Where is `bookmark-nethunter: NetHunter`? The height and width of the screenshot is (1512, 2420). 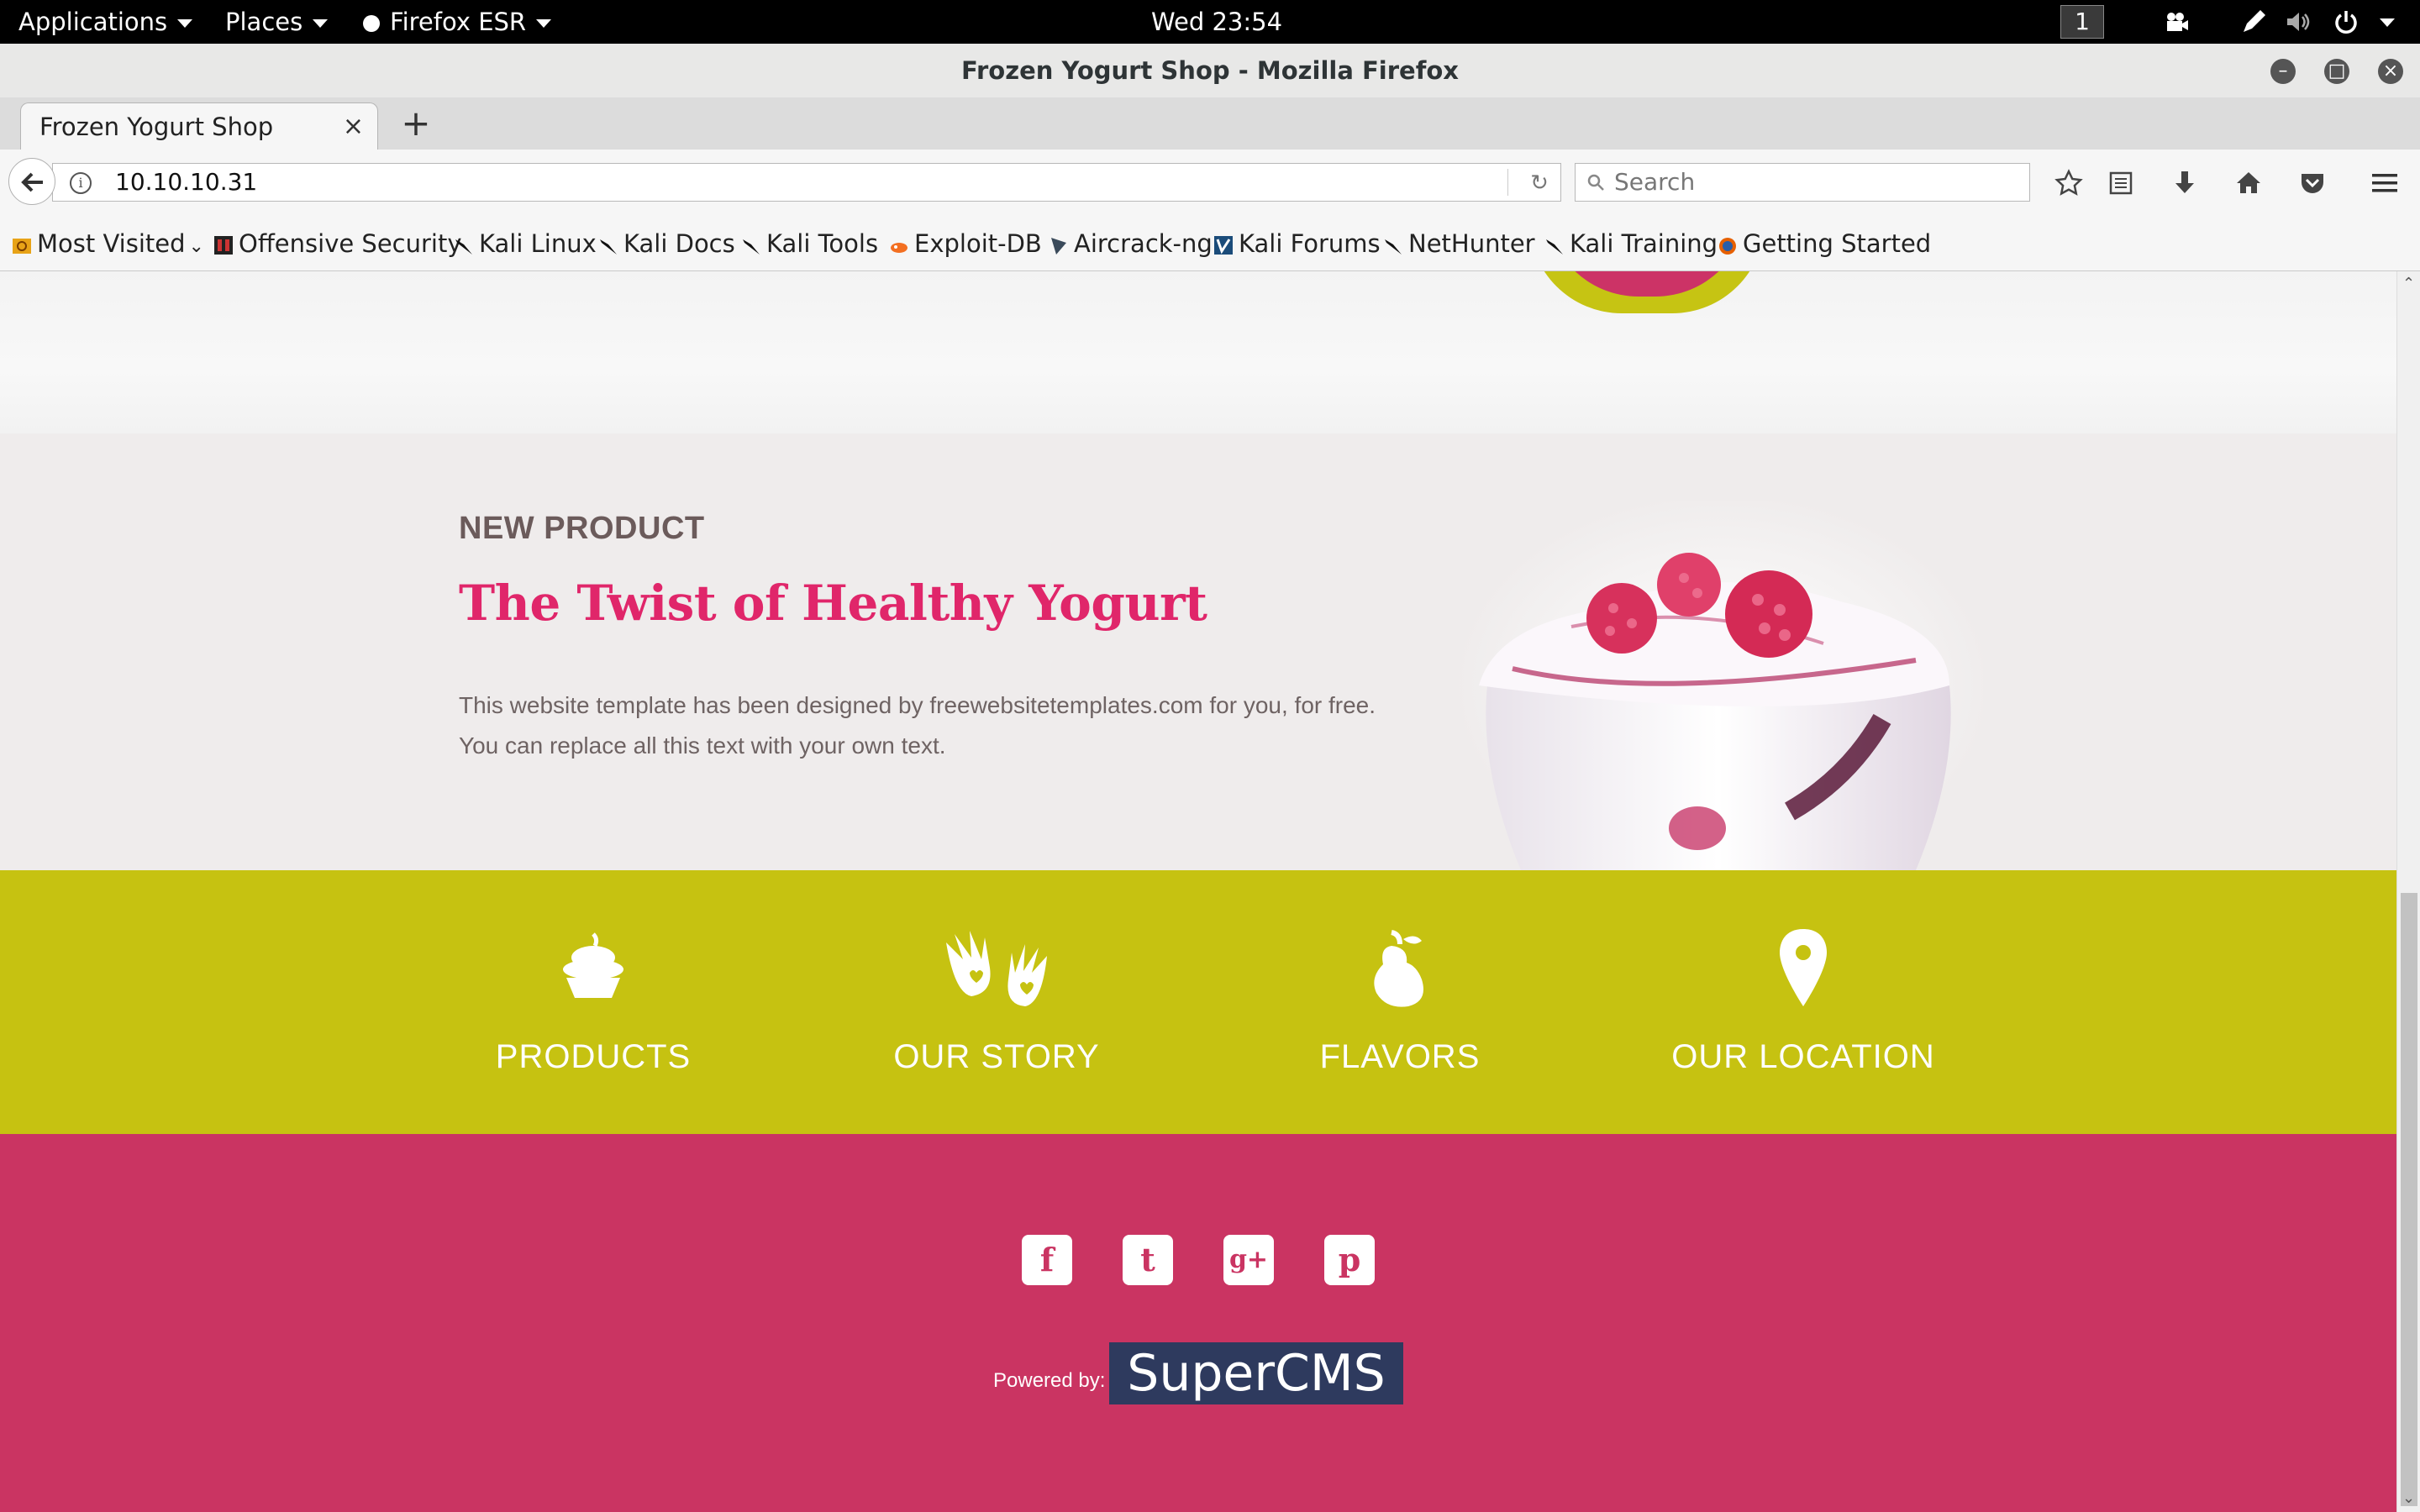 bookmark-nethunter: NetHunter is located at coordinates (1459, 243).